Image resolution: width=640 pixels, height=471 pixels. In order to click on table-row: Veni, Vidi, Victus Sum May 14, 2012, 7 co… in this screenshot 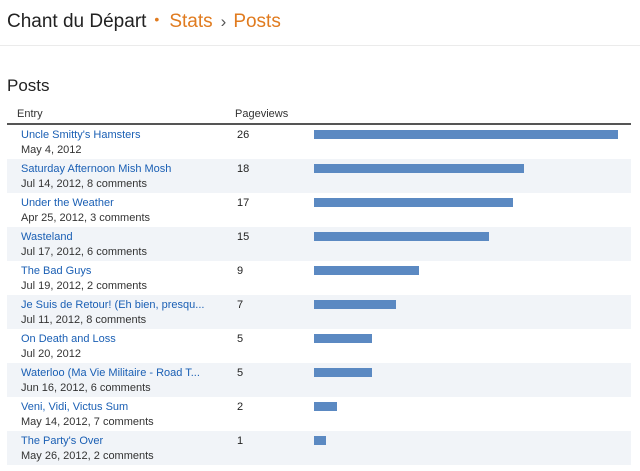, I will do `click(319, 414)`.